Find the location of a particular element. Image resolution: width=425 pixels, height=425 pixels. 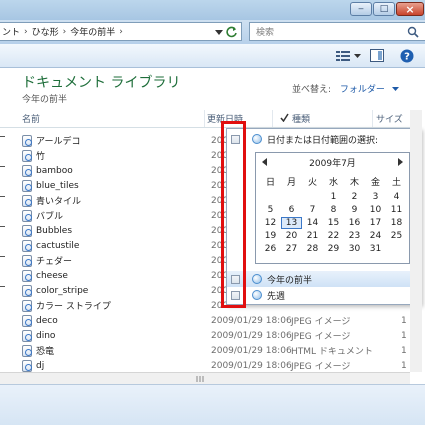

calendar-week: 12 13 14 15 16 17 18 is located at coordinates (333, 222).